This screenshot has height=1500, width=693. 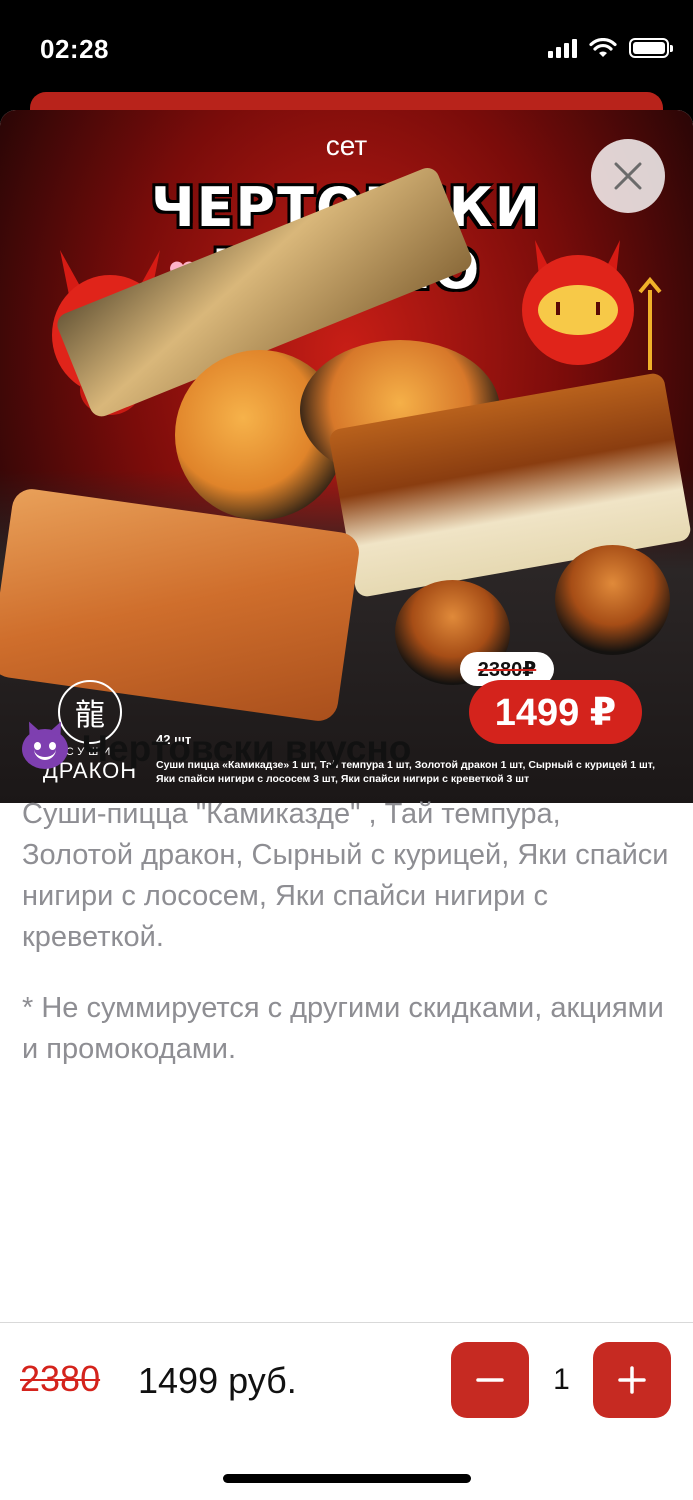 What do you see at coordinates (45, 749) in the screenshot?
I see `smiling-devil-emoji-icon` at bounding box center [45, 749].